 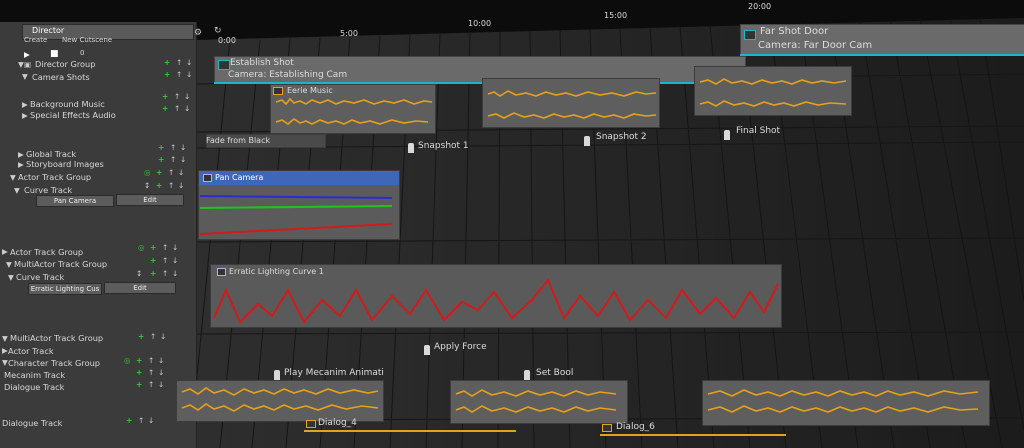 What do you see at coordinates (139, 273) in the screenshot?
I see `sort-icon: ↕` at bounding box center [139, 273].